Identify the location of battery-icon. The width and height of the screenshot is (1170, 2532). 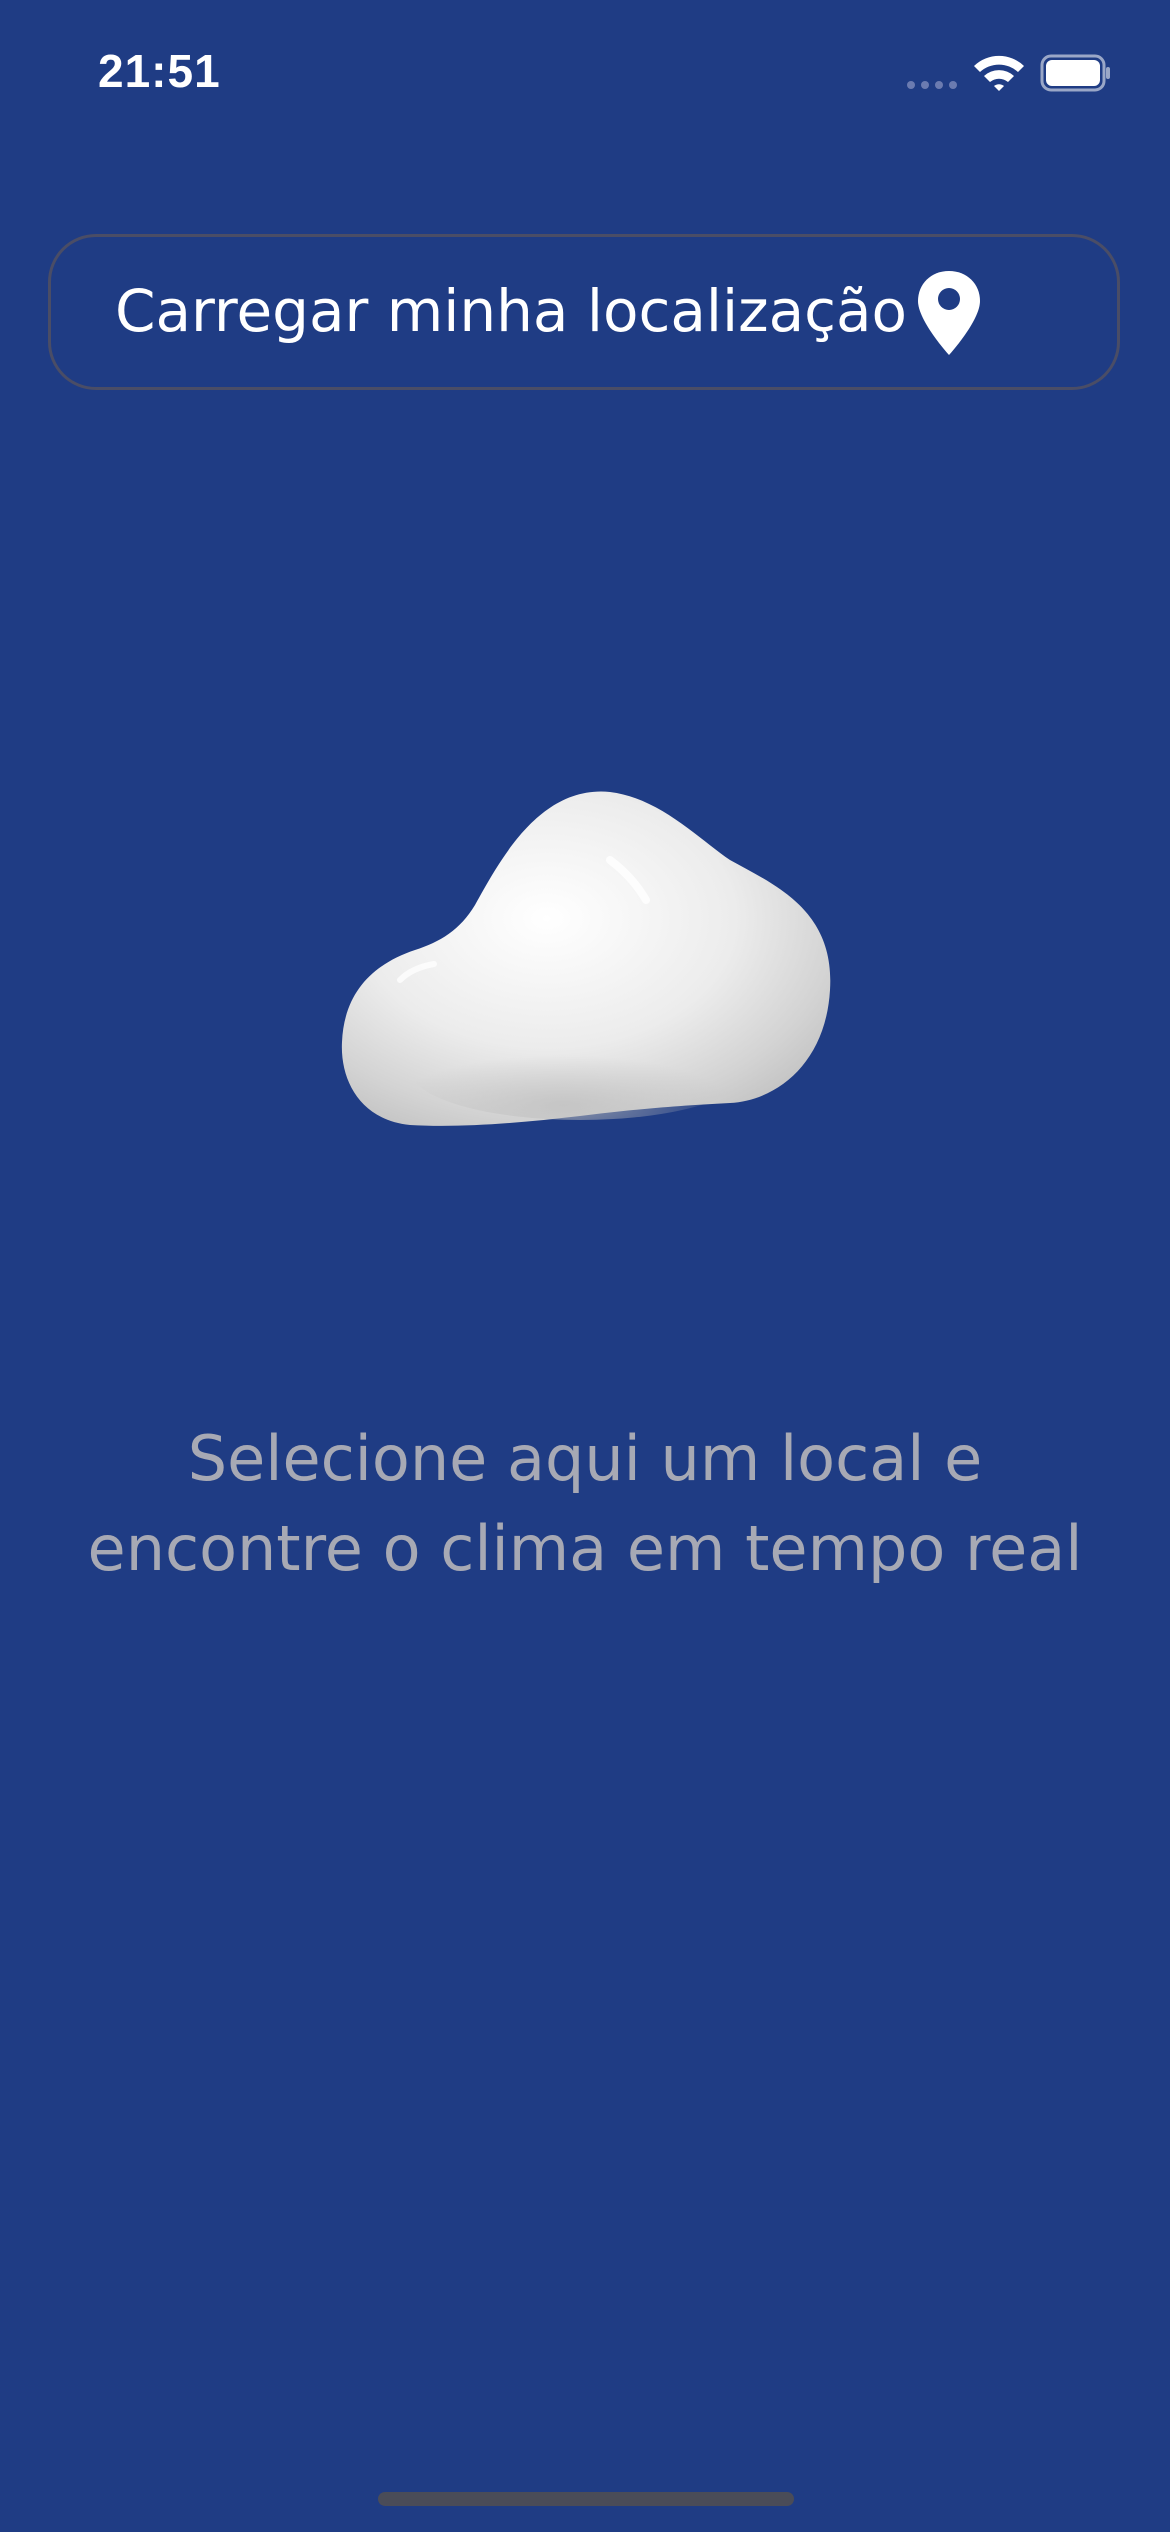
(1075, 73).